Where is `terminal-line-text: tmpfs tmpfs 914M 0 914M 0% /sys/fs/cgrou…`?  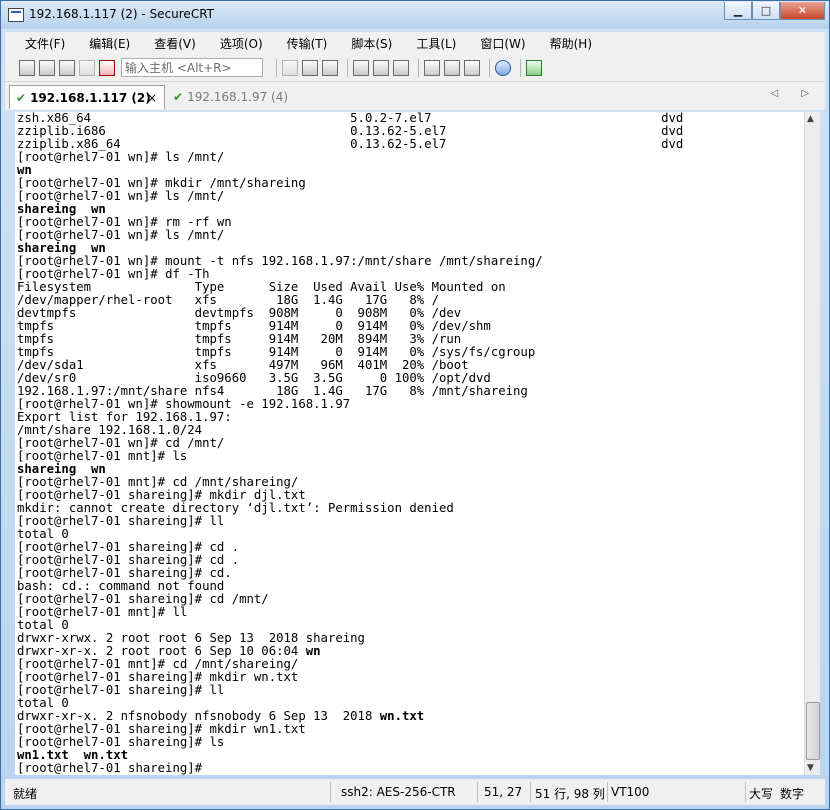
terminal-line-text: tmpfs tmpfs 914M 0 914M 0% /sys/fs/cgrou… is located at coordinates (276, 352).